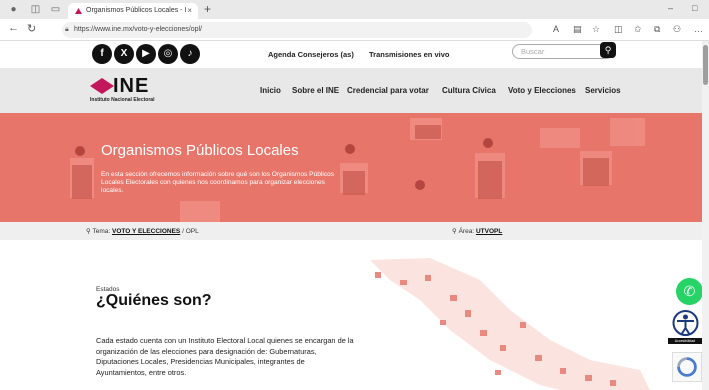 The height and width of the screenshot is (390, 709). Describe the element at coordinates (542, 90) in the screenshot. I see `nav-item-voto-elecciones: Voto y Elecciones` at that location.